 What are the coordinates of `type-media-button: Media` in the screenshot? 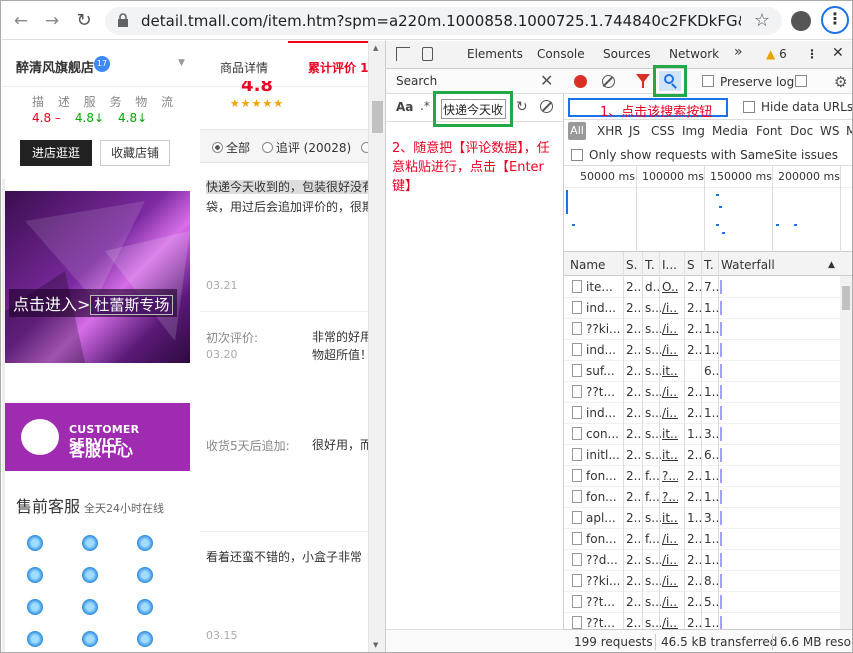 It's located at (730, 131).